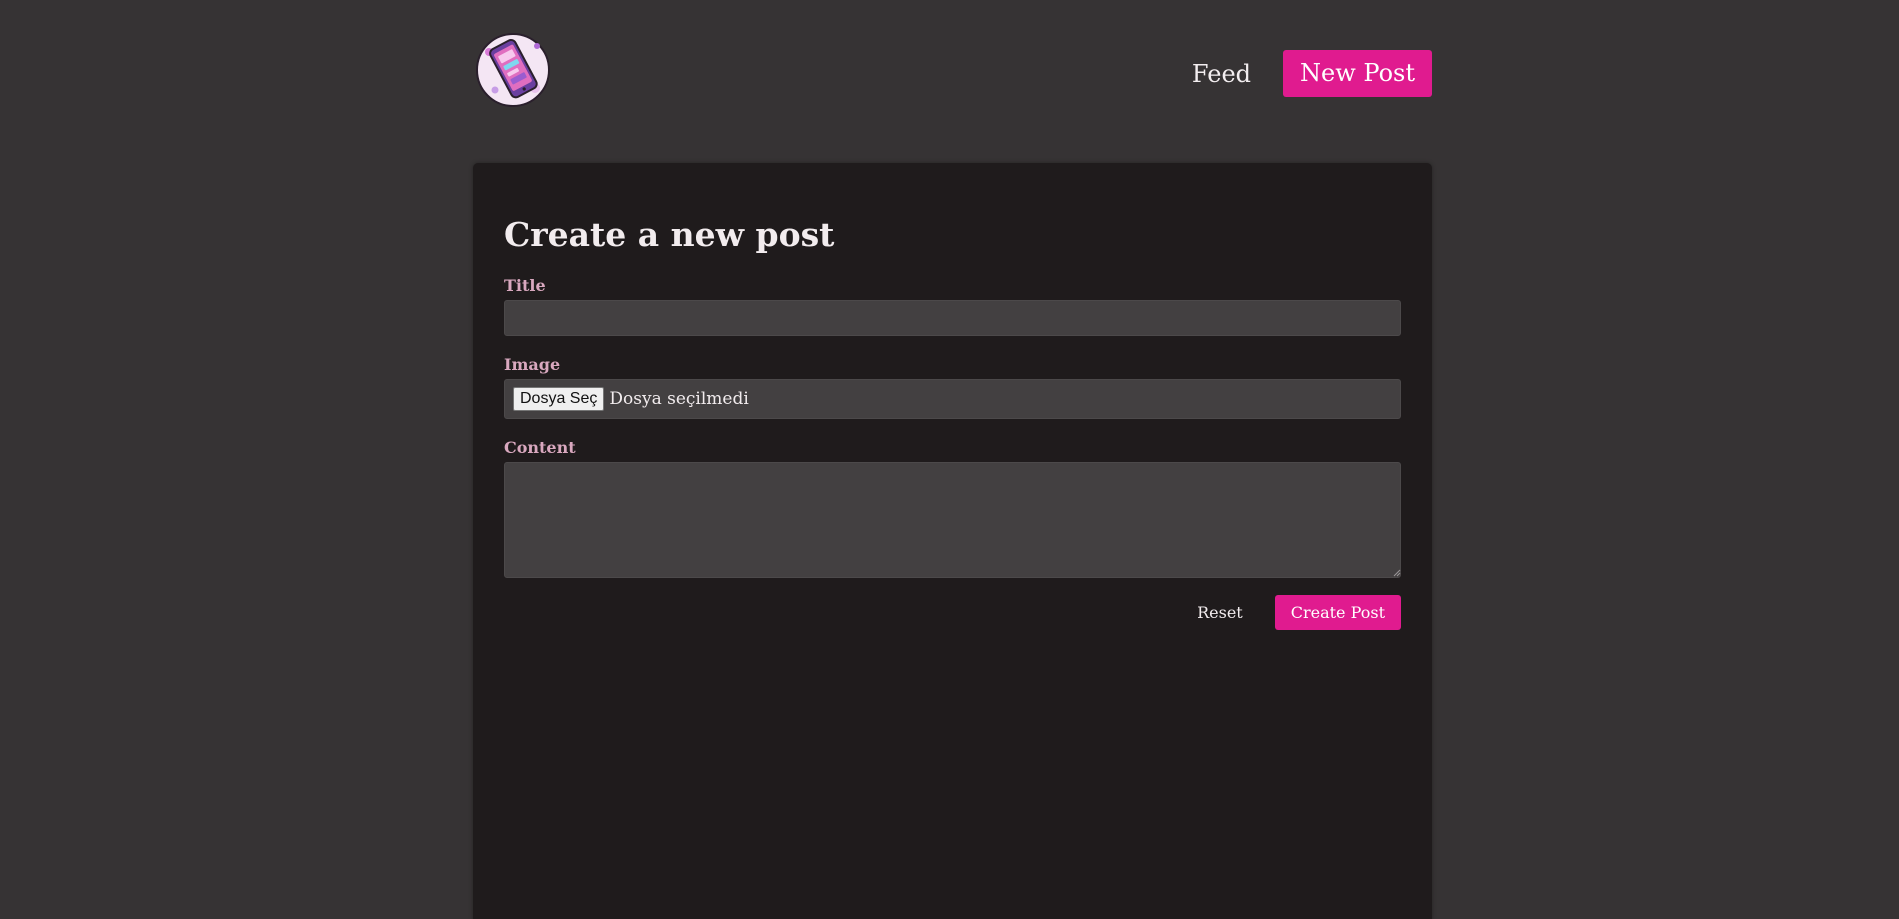 The width and height of the screenshot is (1899, 919). Describe the element at coordinates (525, 285) in the screenshot. I see `title-label: Title` at that location.